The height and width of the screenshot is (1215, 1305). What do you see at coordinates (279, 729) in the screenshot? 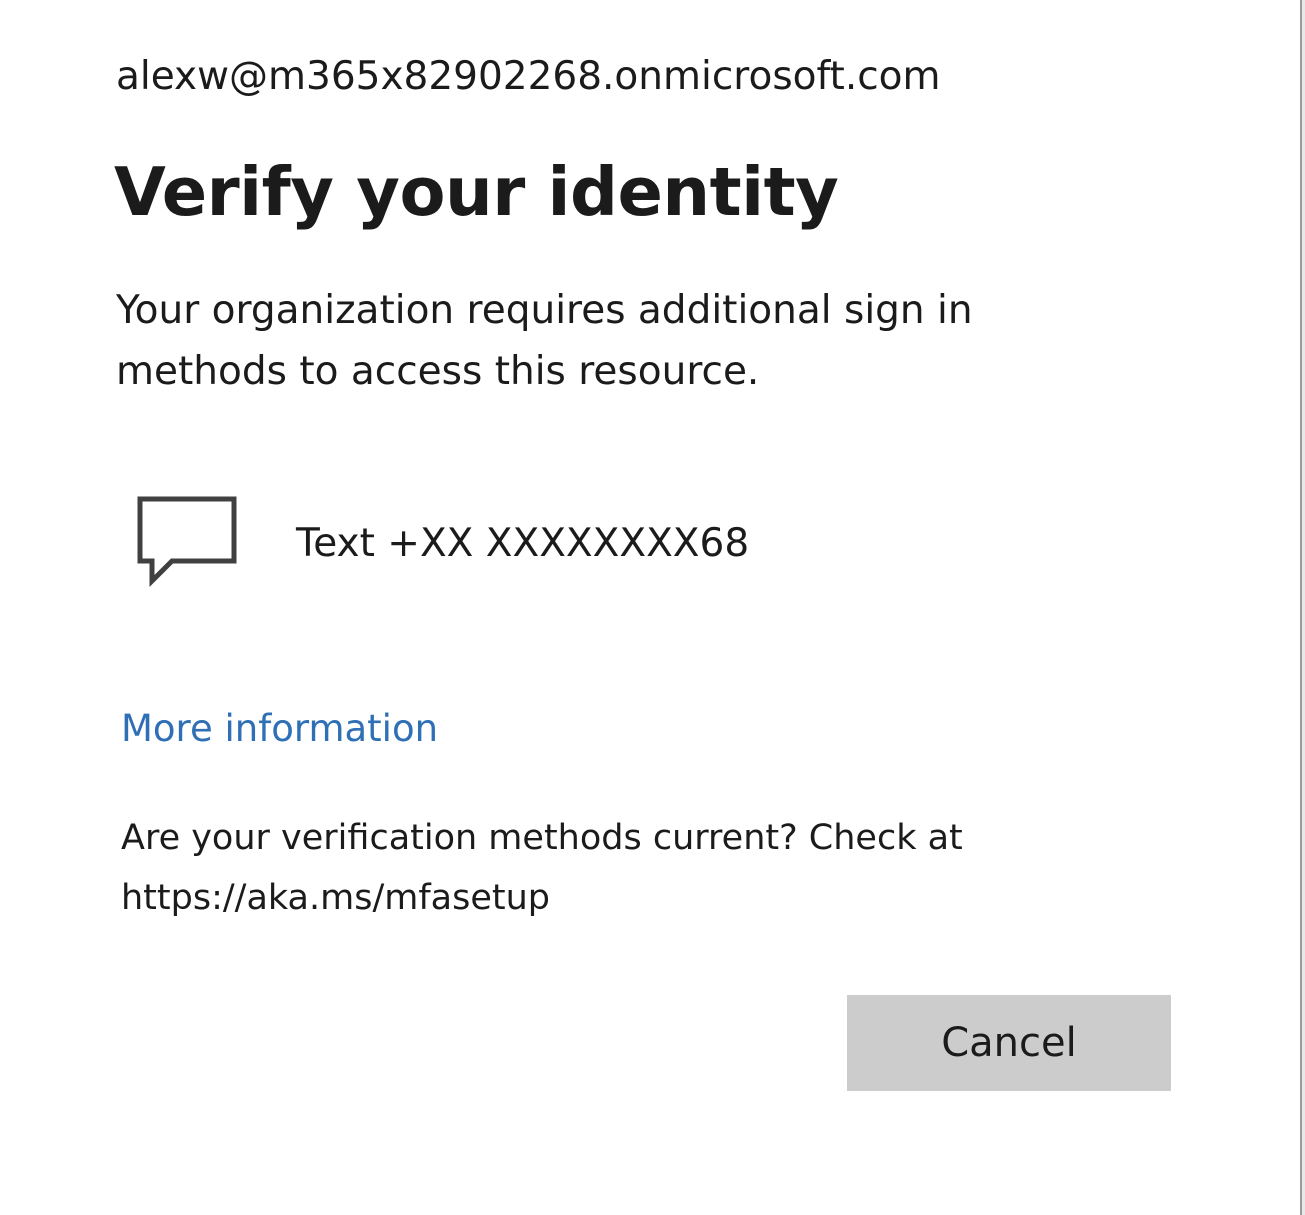
I see `more-information-link: More information` at bounding box center [279, 729].